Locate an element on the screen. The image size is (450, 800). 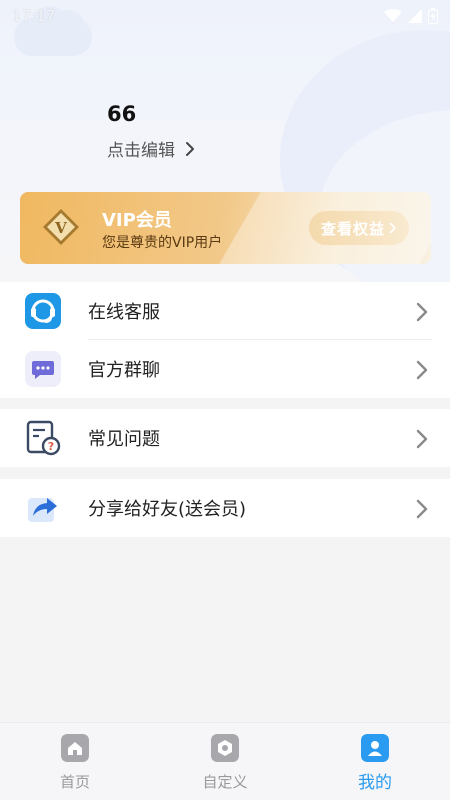
headset-icon is located at coordinates (43, 311).